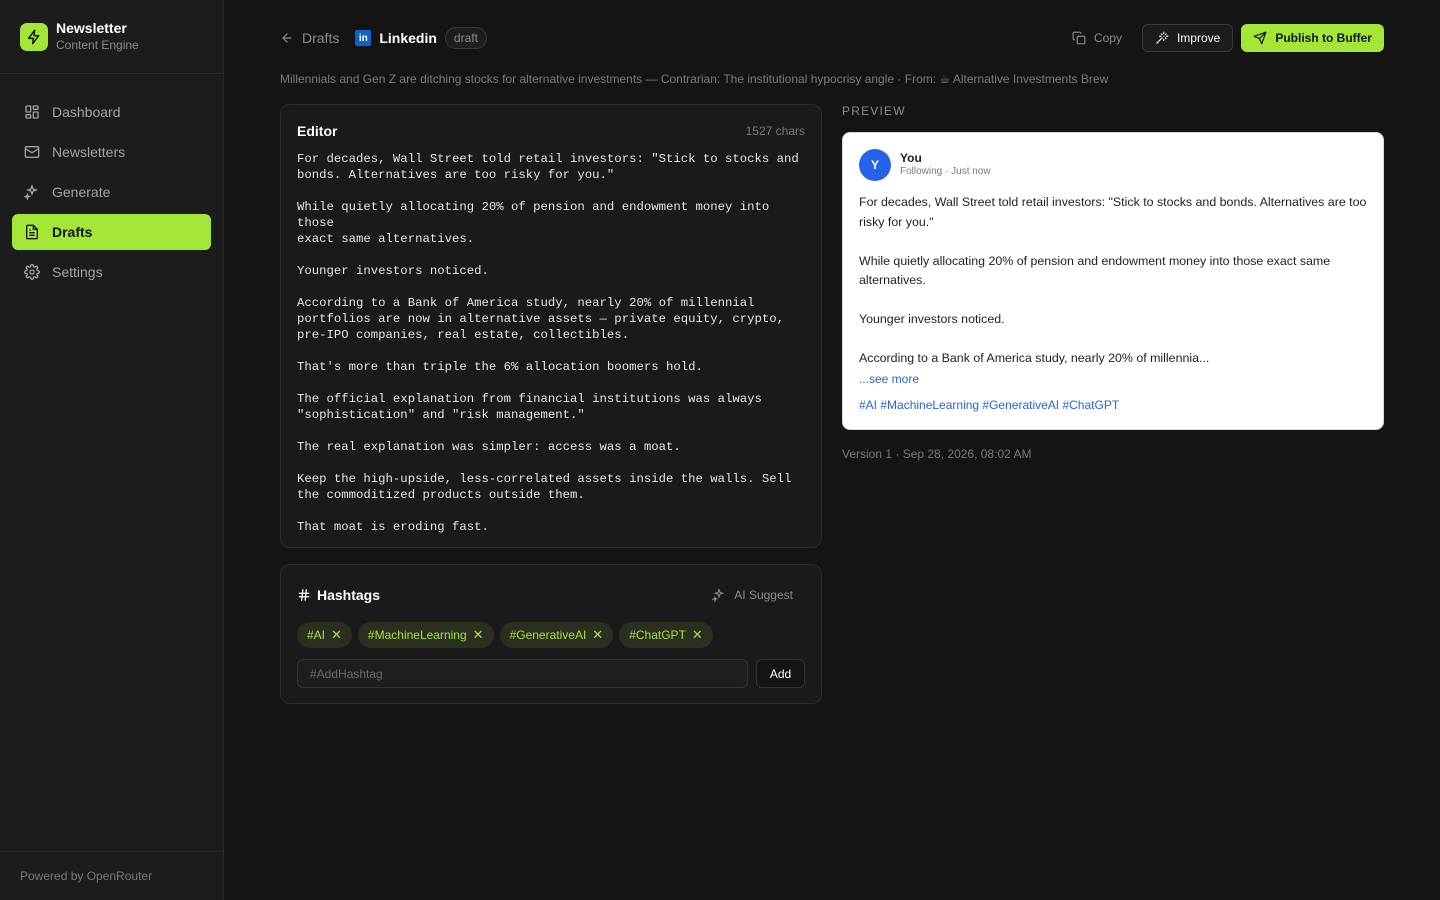  Describe the element at coordinates (945, 171) in the screenshot. I see `preview-meta: Following · Just now` at that location.